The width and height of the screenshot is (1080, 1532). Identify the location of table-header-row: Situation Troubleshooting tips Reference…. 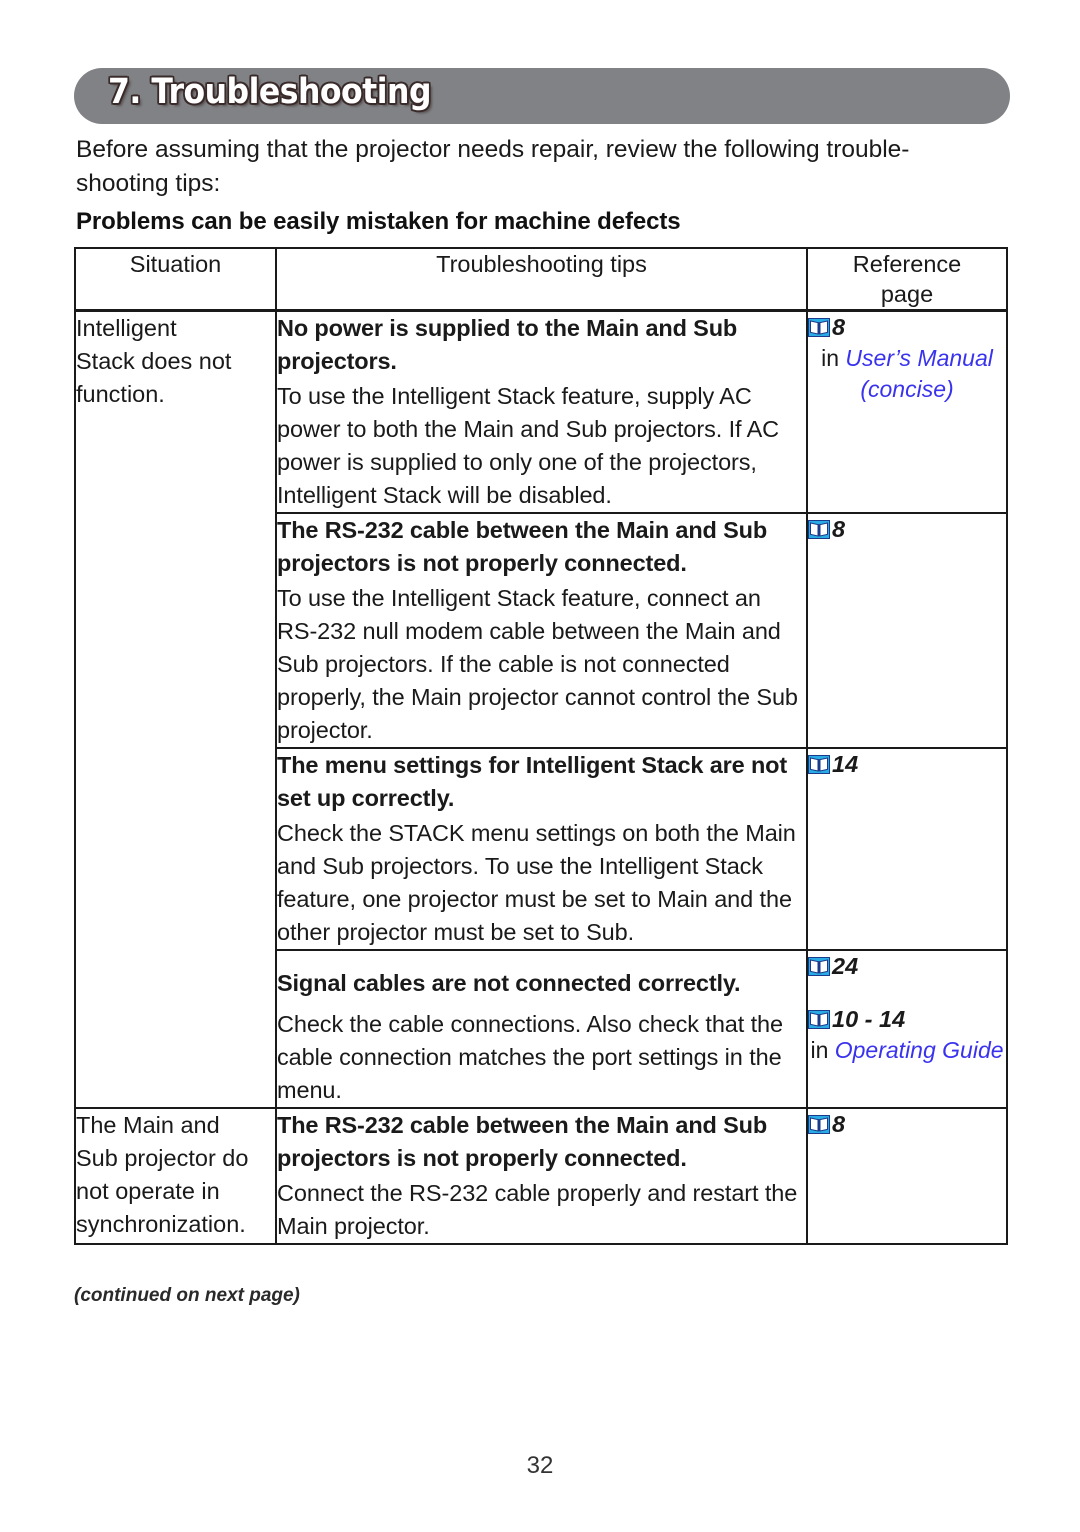
(541, 279).